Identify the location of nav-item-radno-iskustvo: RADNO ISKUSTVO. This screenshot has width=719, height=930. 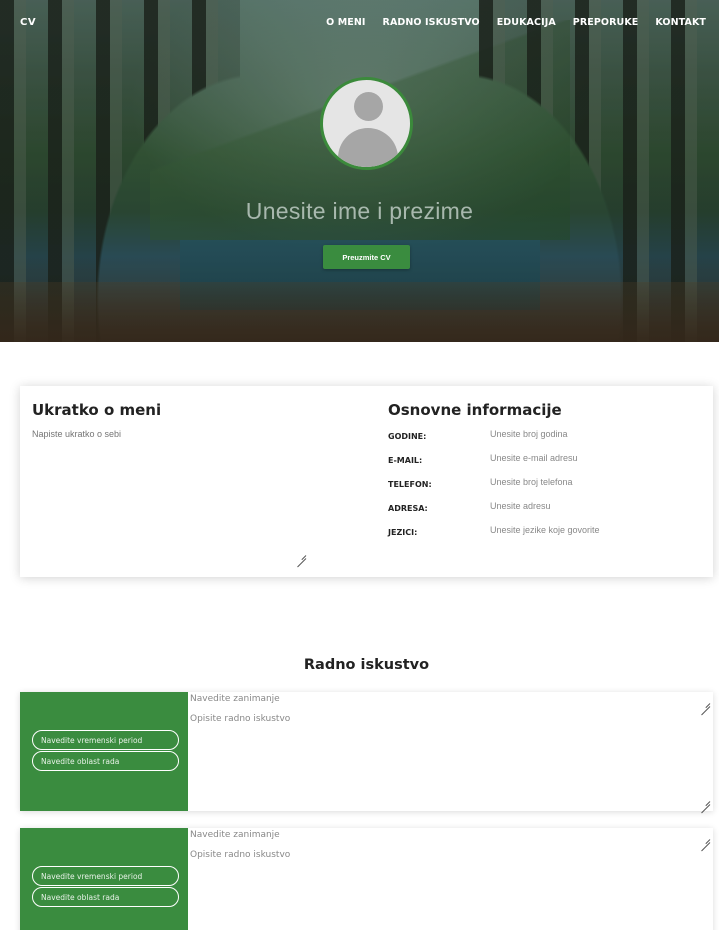
(431, 22).